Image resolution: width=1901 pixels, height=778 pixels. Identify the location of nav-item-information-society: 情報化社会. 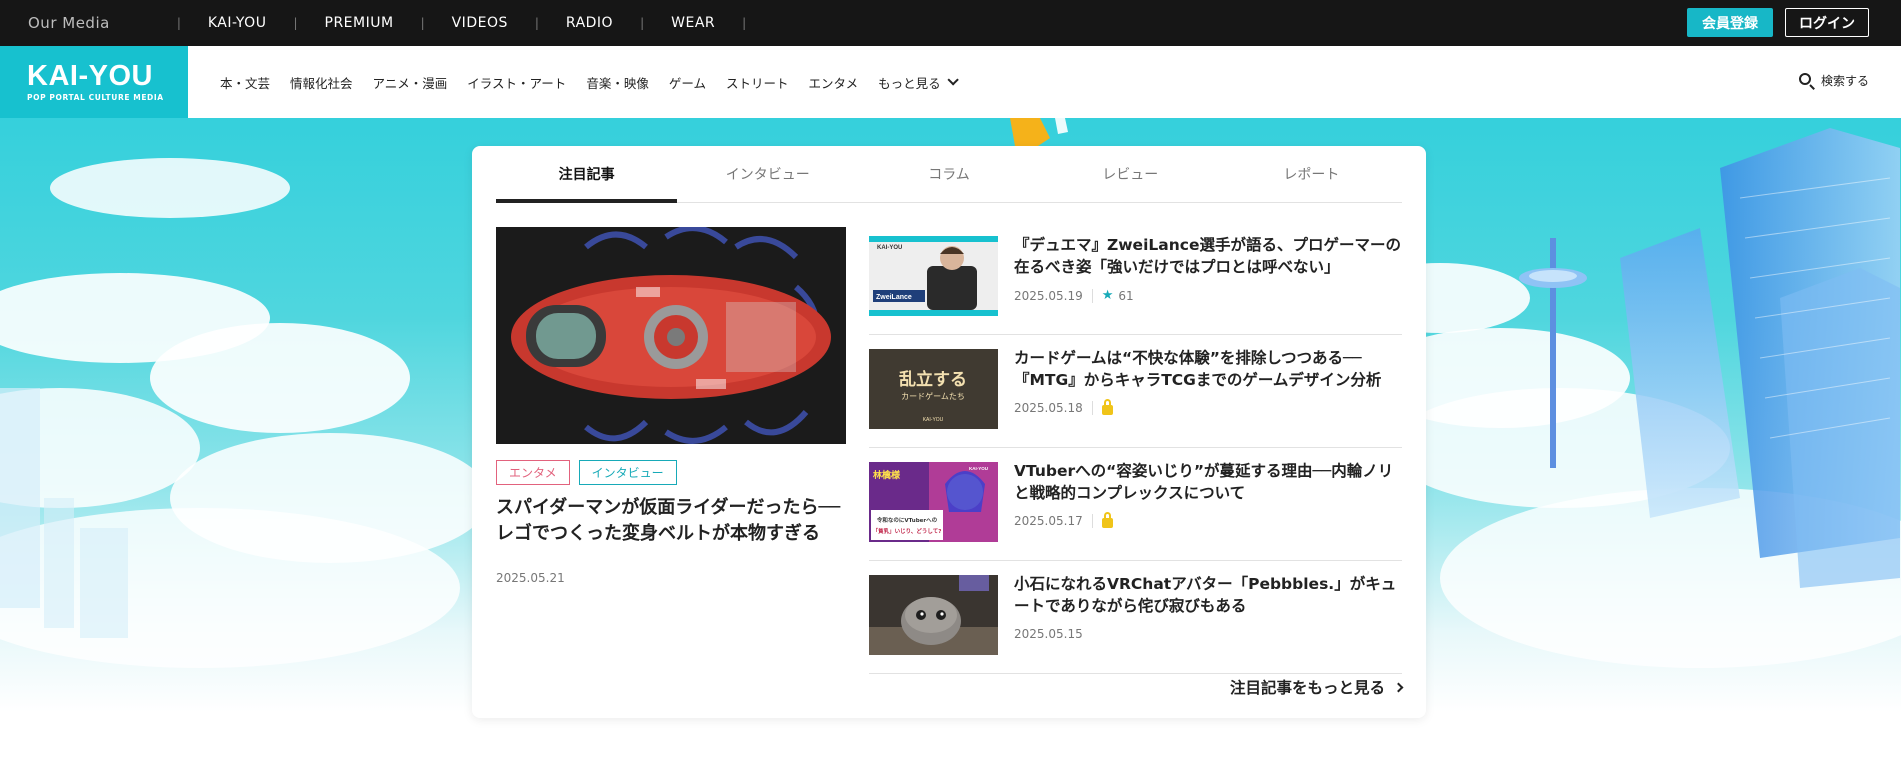
(321, 82).